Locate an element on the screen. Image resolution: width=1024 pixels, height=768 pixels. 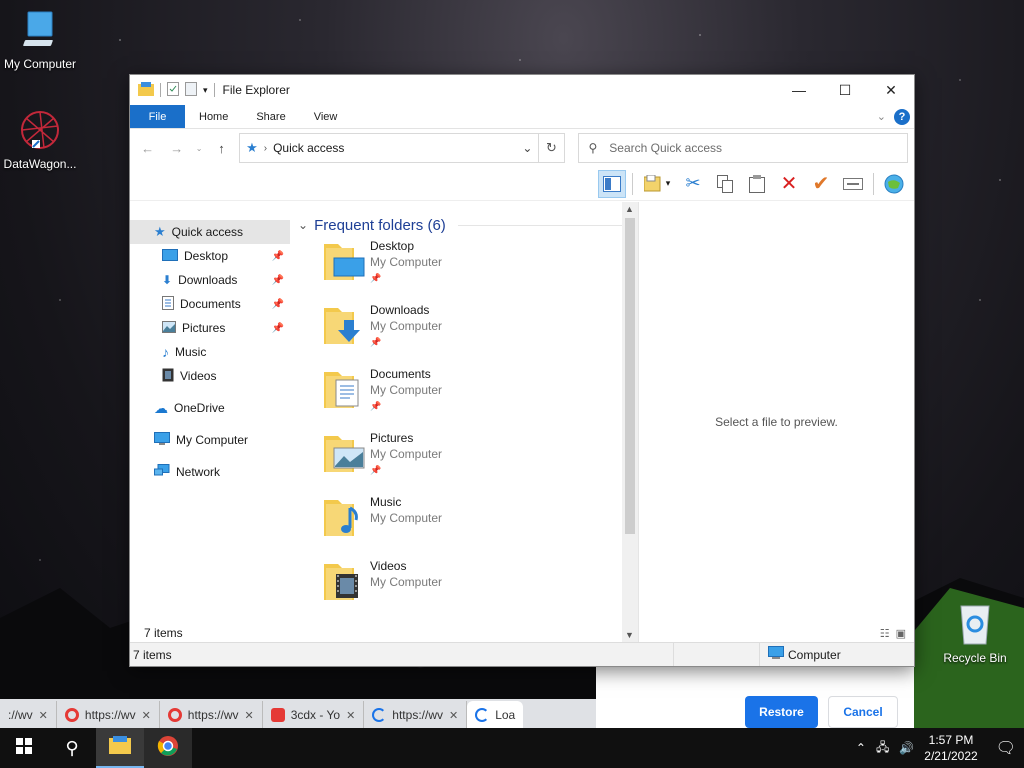
search-box: ⚲ is located at coordinates (743, 148).